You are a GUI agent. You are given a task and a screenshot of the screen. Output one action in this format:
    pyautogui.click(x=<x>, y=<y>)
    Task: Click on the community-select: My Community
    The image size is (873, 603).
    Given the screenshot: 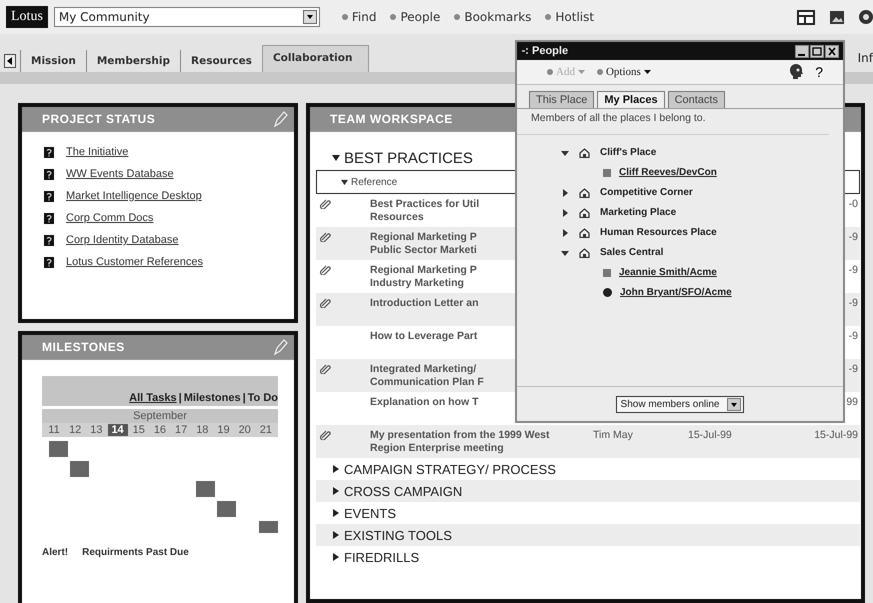 What is the action you would take?
    pyautogui.click(x=187, y=17)
    